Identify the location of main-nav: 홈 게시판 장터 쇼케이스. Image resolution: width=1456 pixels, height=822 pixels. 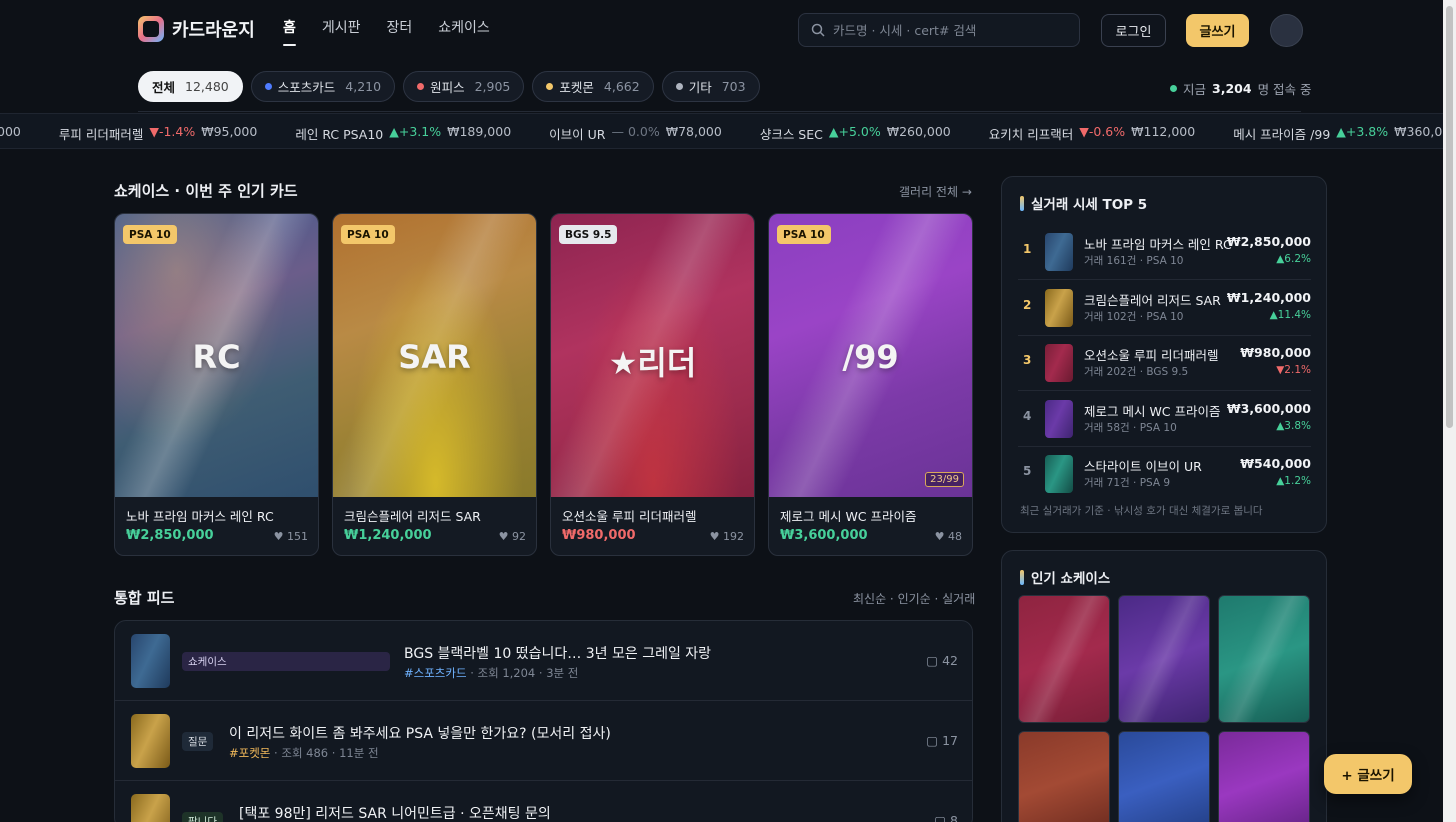
(386, 31).